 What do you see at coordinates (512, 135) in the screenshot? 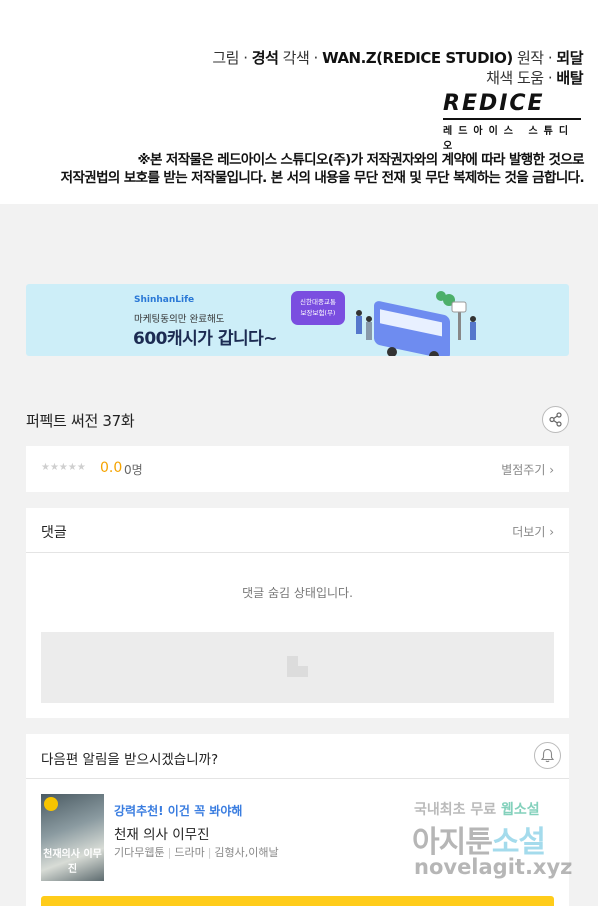
I see `studio-logo-sub: 레드아이스 스튜디오` at bounding box center [512, 135].